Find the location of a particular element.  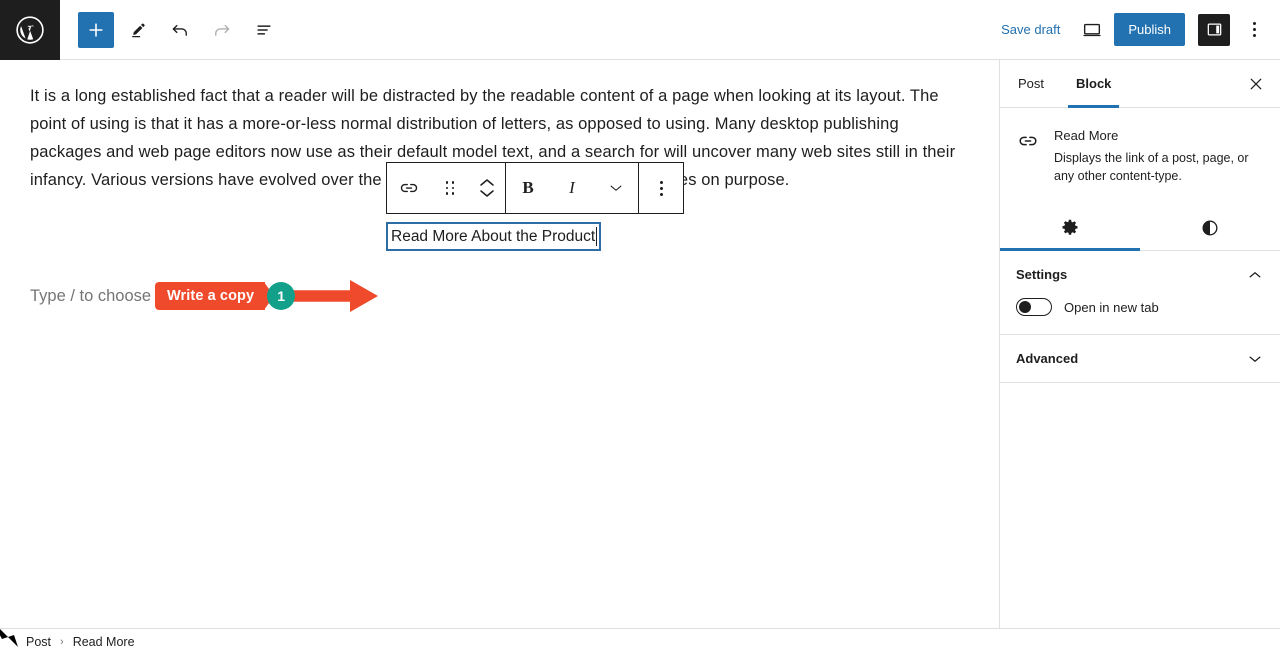

close-icon is located at coordinates (1256, 83).